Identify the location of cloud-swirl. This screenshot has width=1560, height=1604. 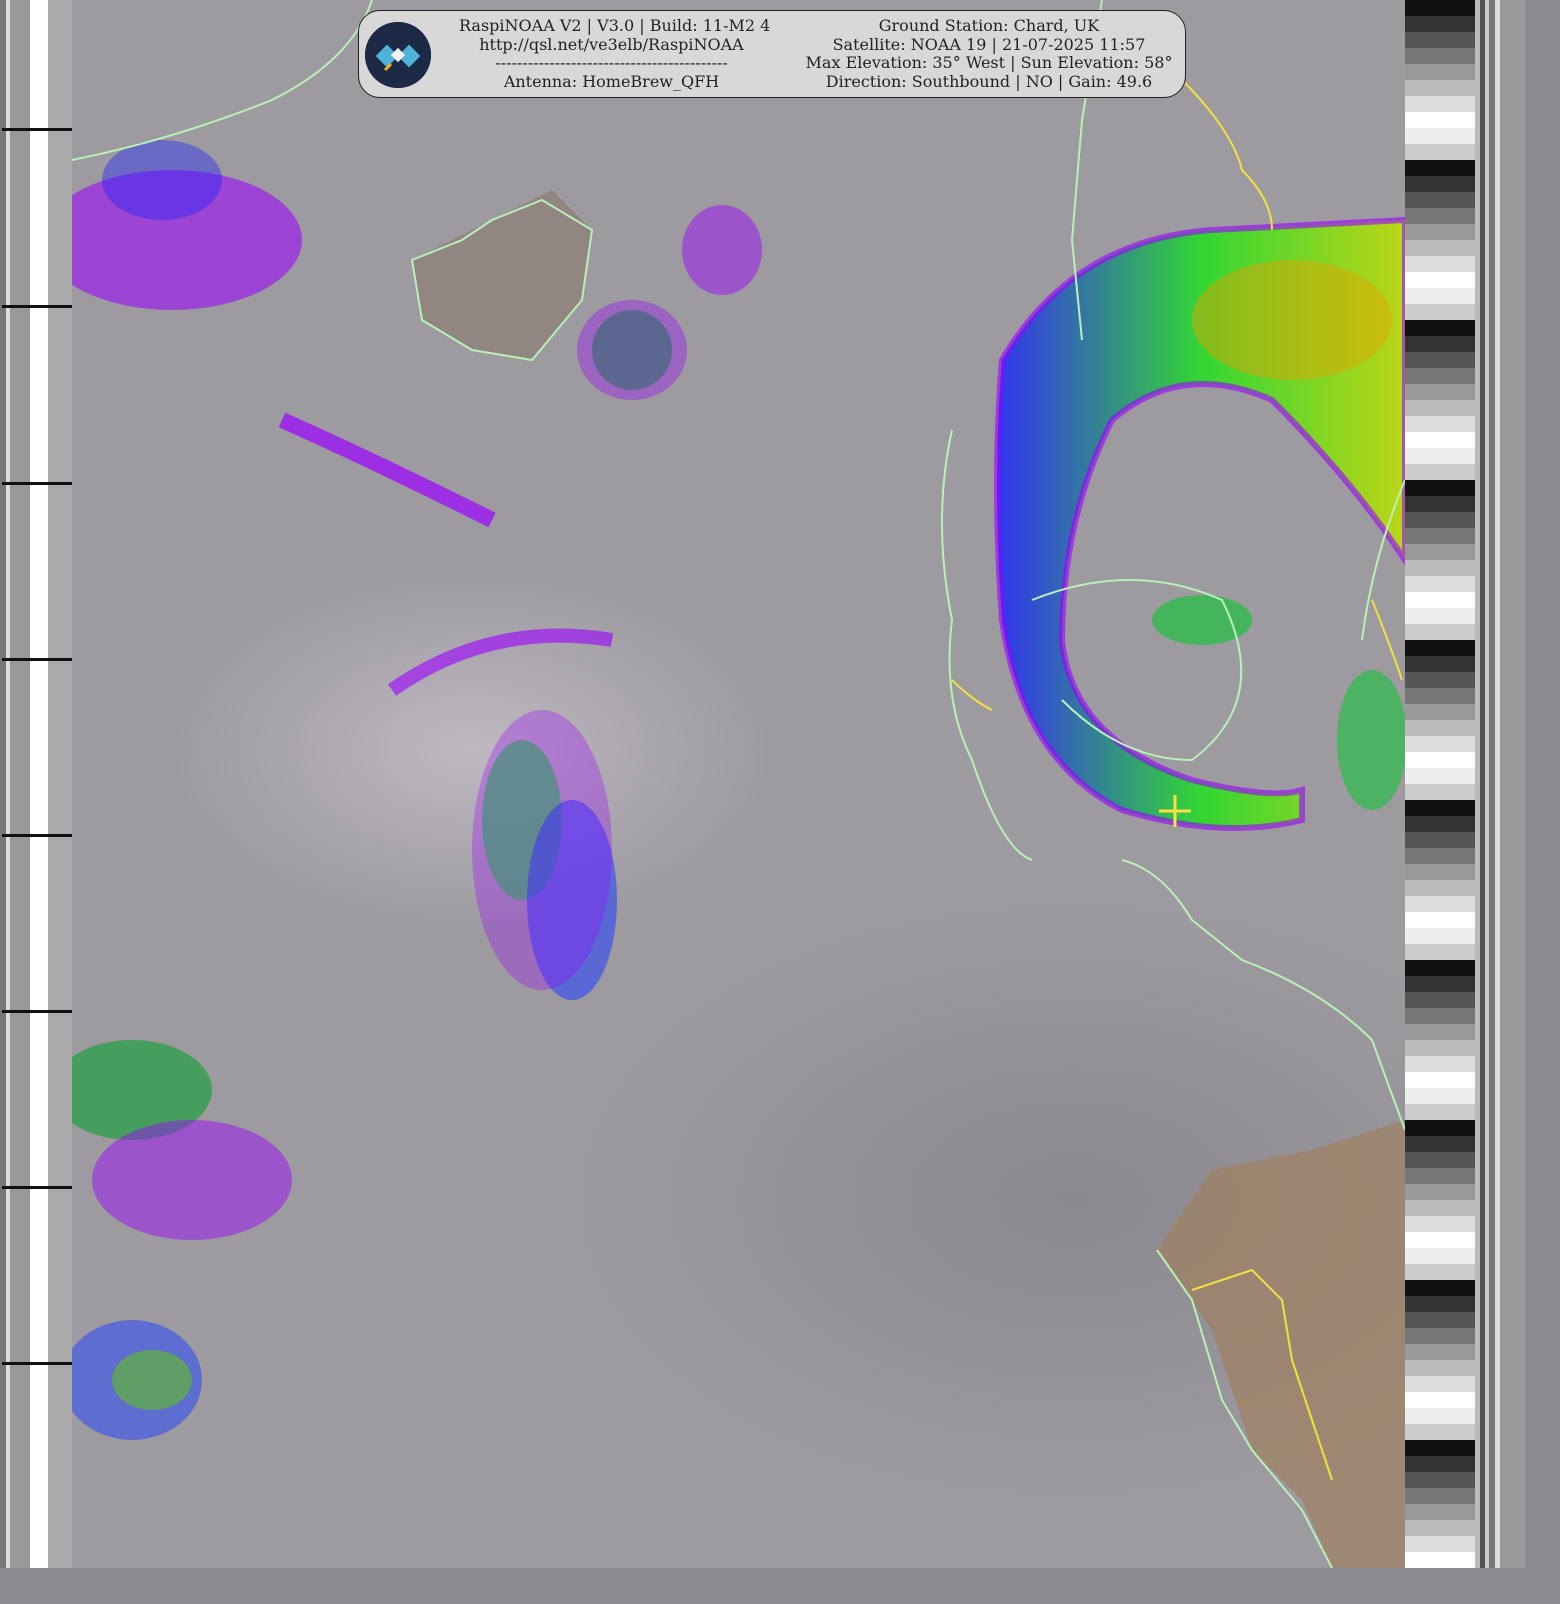
(500, 662).